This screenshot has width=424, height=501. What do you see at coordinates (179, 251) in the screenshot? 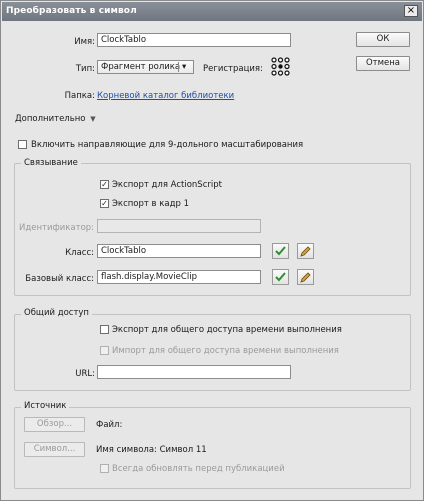
I see `class-input: ClockTablo` at bounding box center [179, 251].